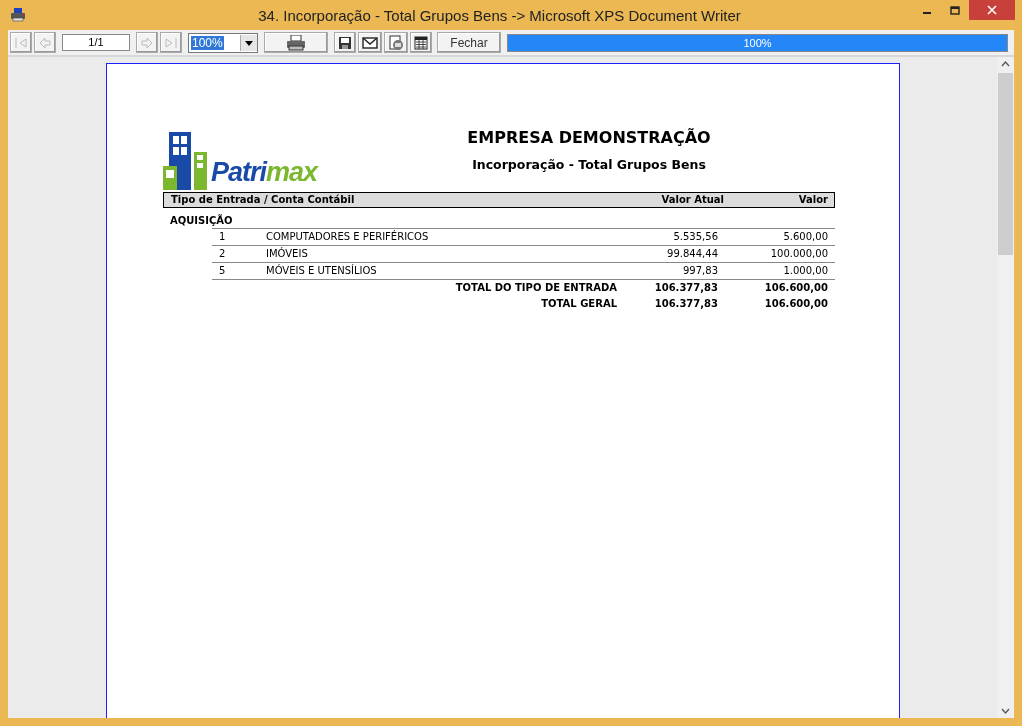 The image size is (1022, 726). I want to click on table-cell-text: IMÓVEIS, so click(287, 253).